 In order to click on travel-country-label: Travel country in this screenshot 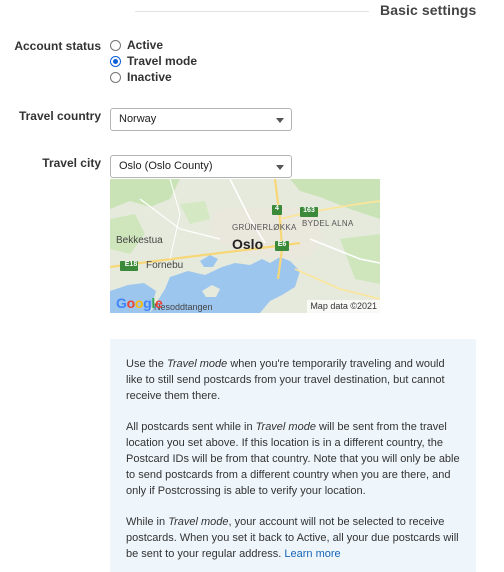, I will do `click(59, 116)`.